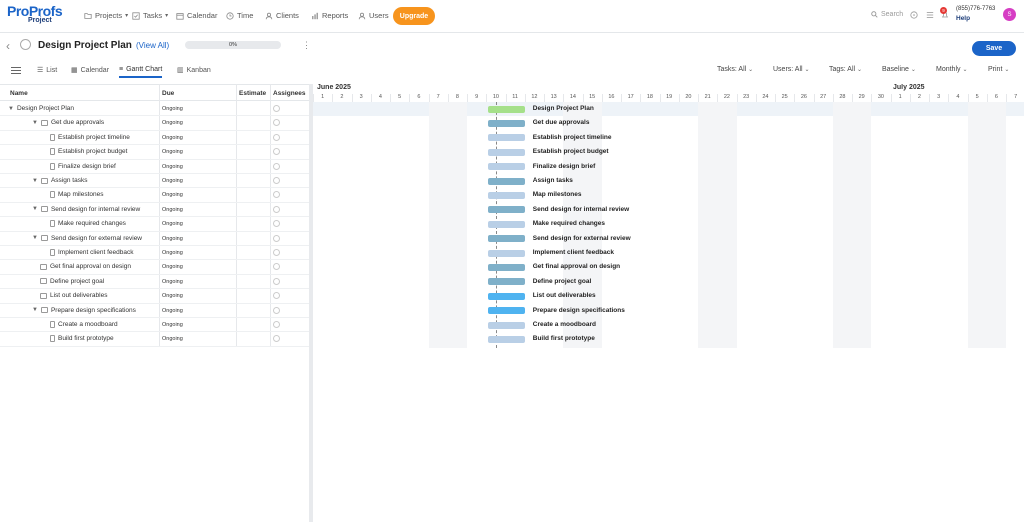  I want to click on task-name-cell: Establish project budget, so click(88, 152).